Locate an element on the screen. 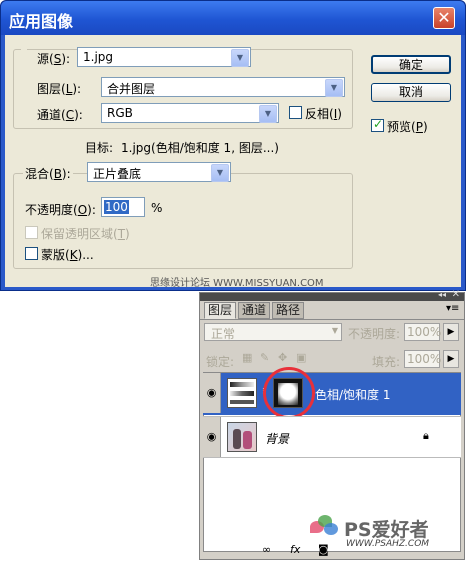 The image size is (467, 562). layer-row-background: ◉ 背景 🔒︎ is located at coordinates (332, 437).